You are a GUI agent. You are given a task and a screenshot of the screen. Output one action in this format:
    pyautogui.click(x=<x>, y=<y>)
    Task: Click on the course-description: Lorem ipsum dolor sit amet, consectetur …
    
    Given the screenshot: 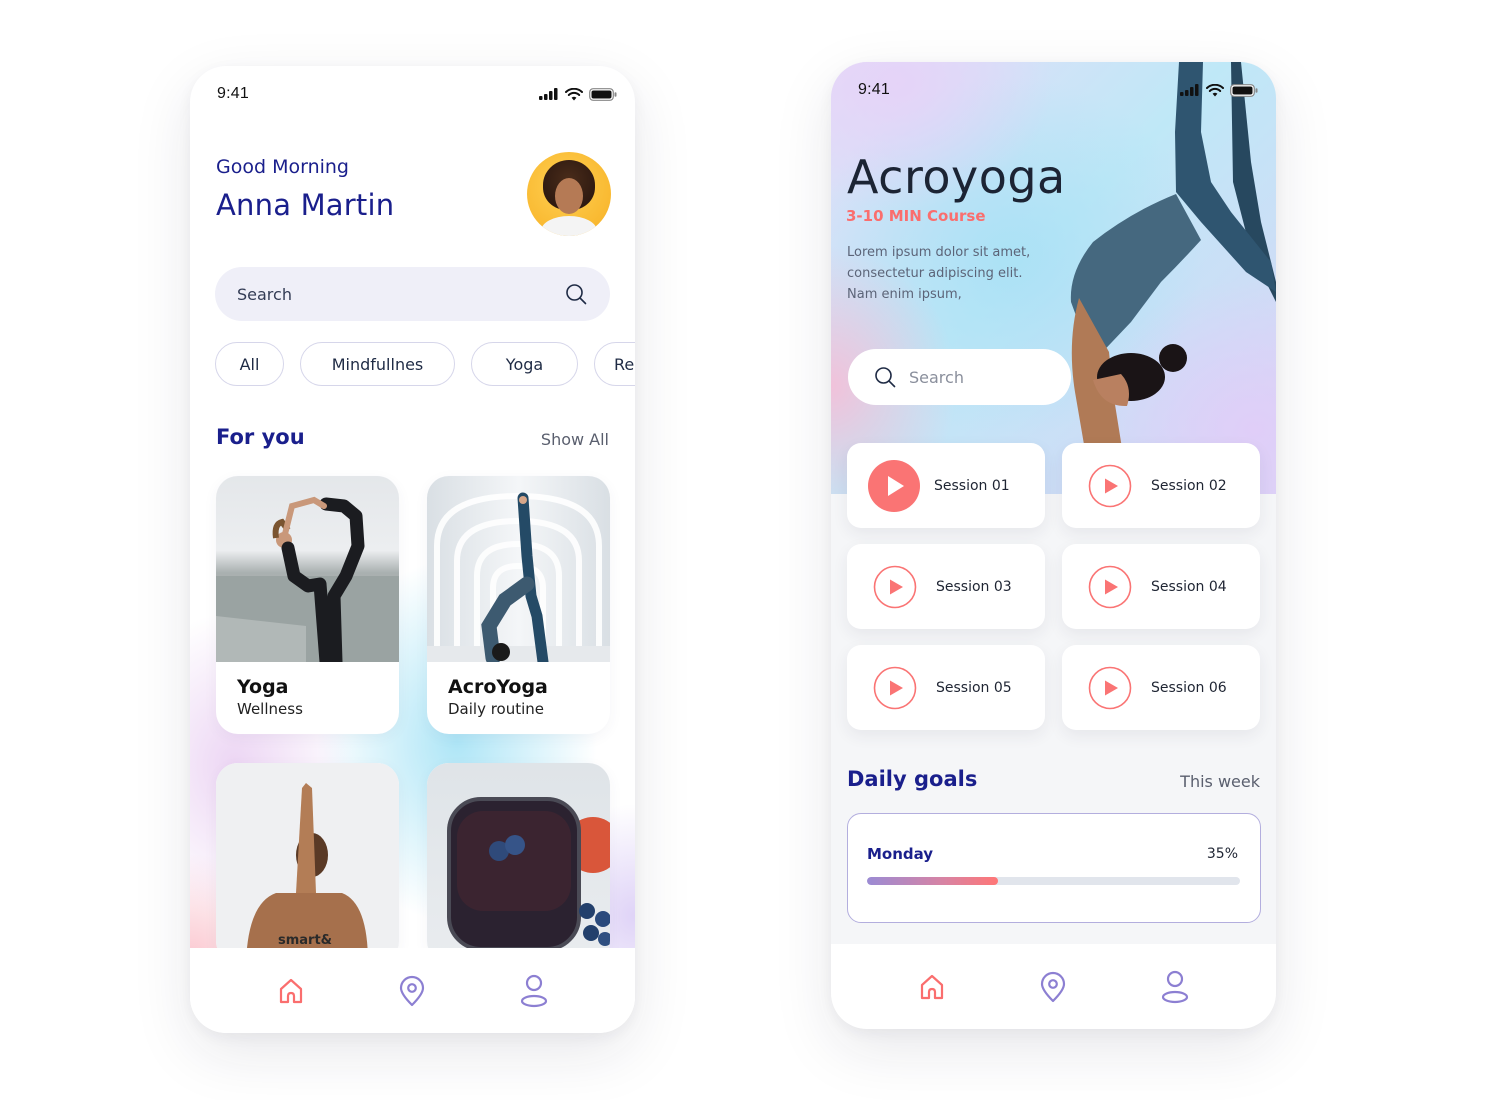 What is the action you would take?
    pyautogui.click(x=939, y=273)
    